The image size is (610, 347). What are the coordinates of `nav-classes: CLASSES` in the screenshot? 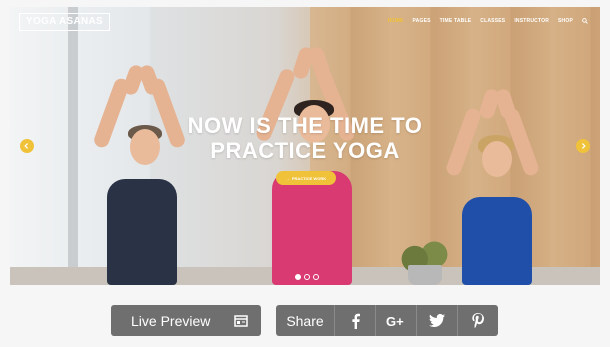 It's located at (492, 21).